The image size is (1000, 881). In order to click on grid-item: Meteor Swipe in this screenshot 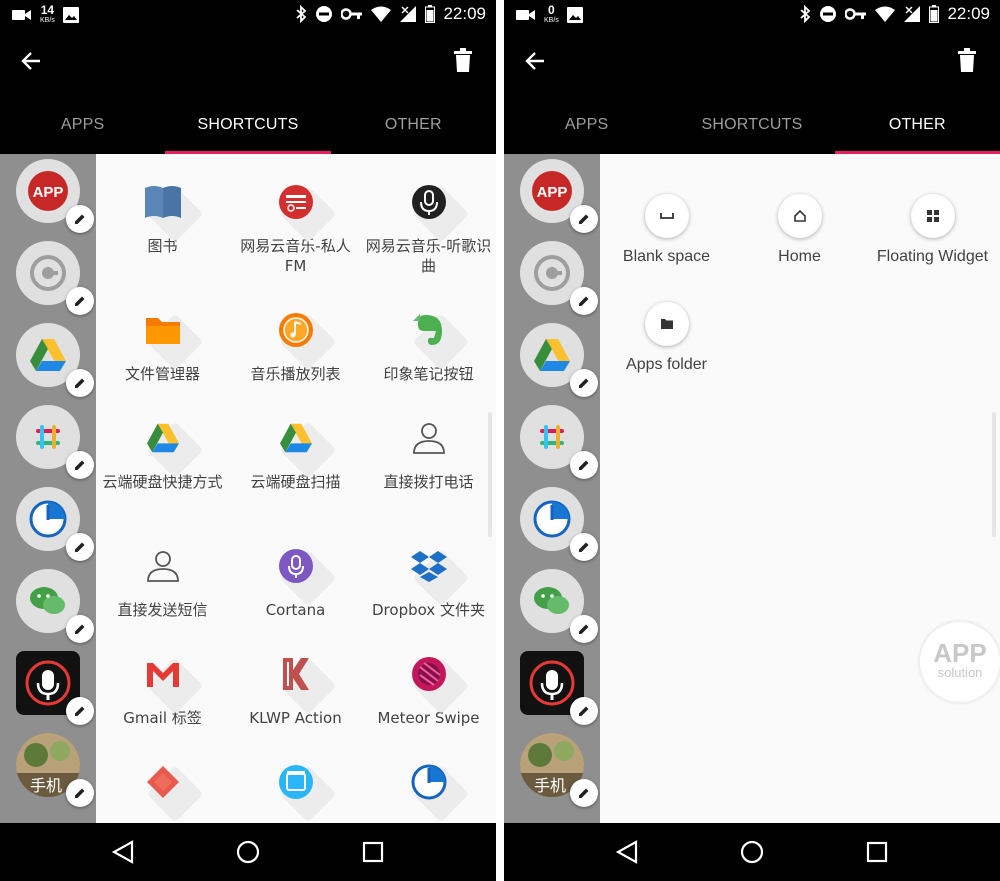, I will do `click(428, 688)`.